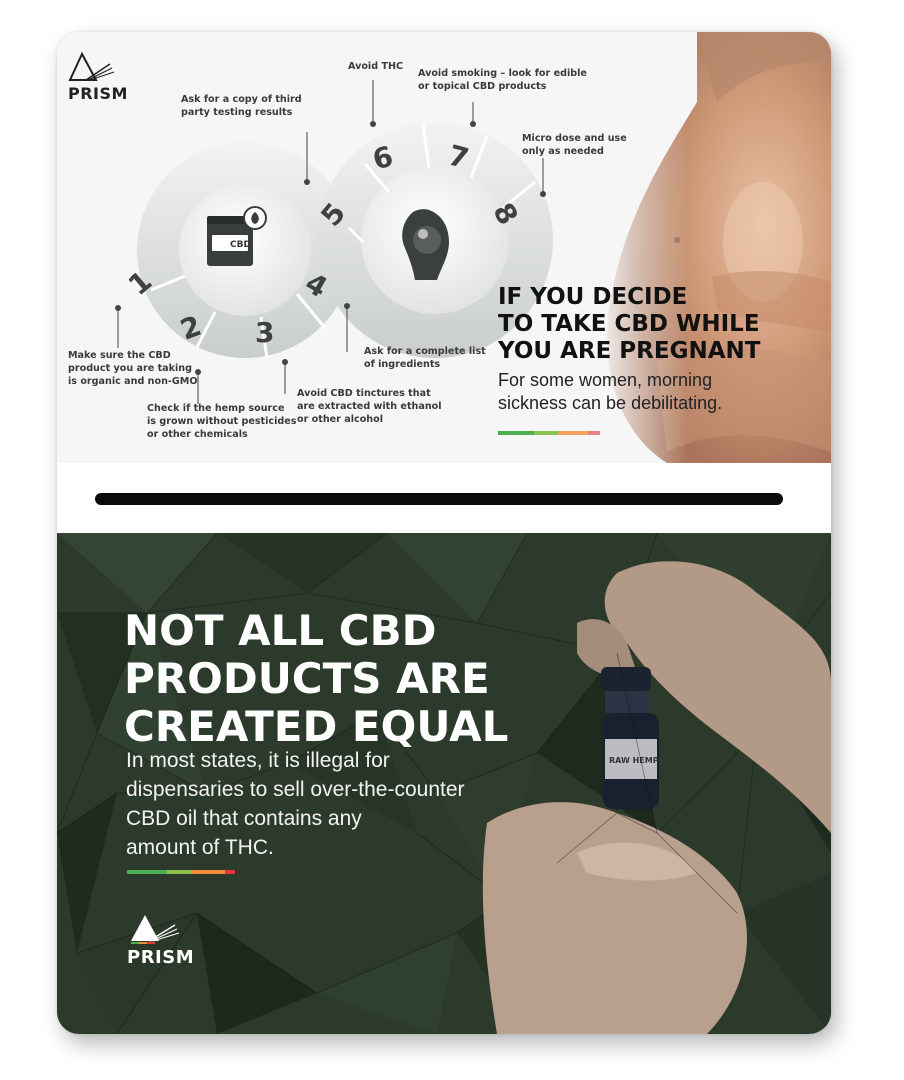 The height and width of the screenshot is (1080, 904). I want to click on bottle-label: RAW HEMP, so click(634, 760).